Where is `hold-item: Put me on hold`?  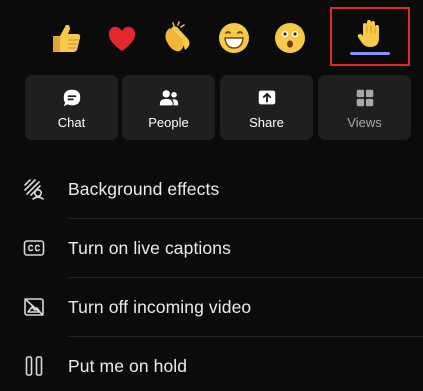
hold-item: Put me on hold is located at coordinates (211, 364).